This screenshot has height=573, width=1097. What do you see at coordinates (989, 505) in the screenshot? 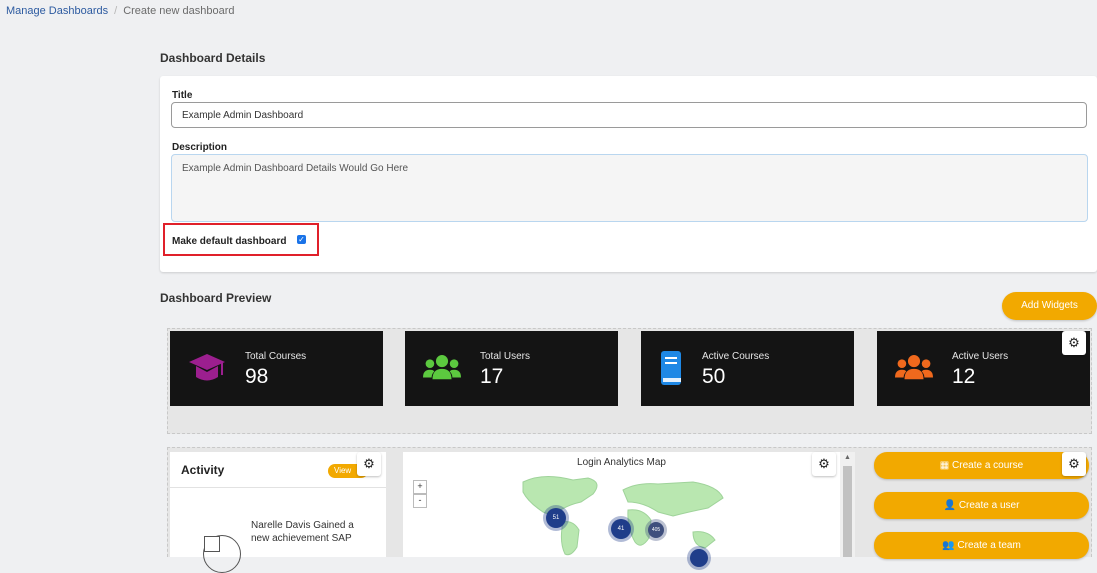
I see `create-user-label: Create a user` at bounding box center [989, 505].